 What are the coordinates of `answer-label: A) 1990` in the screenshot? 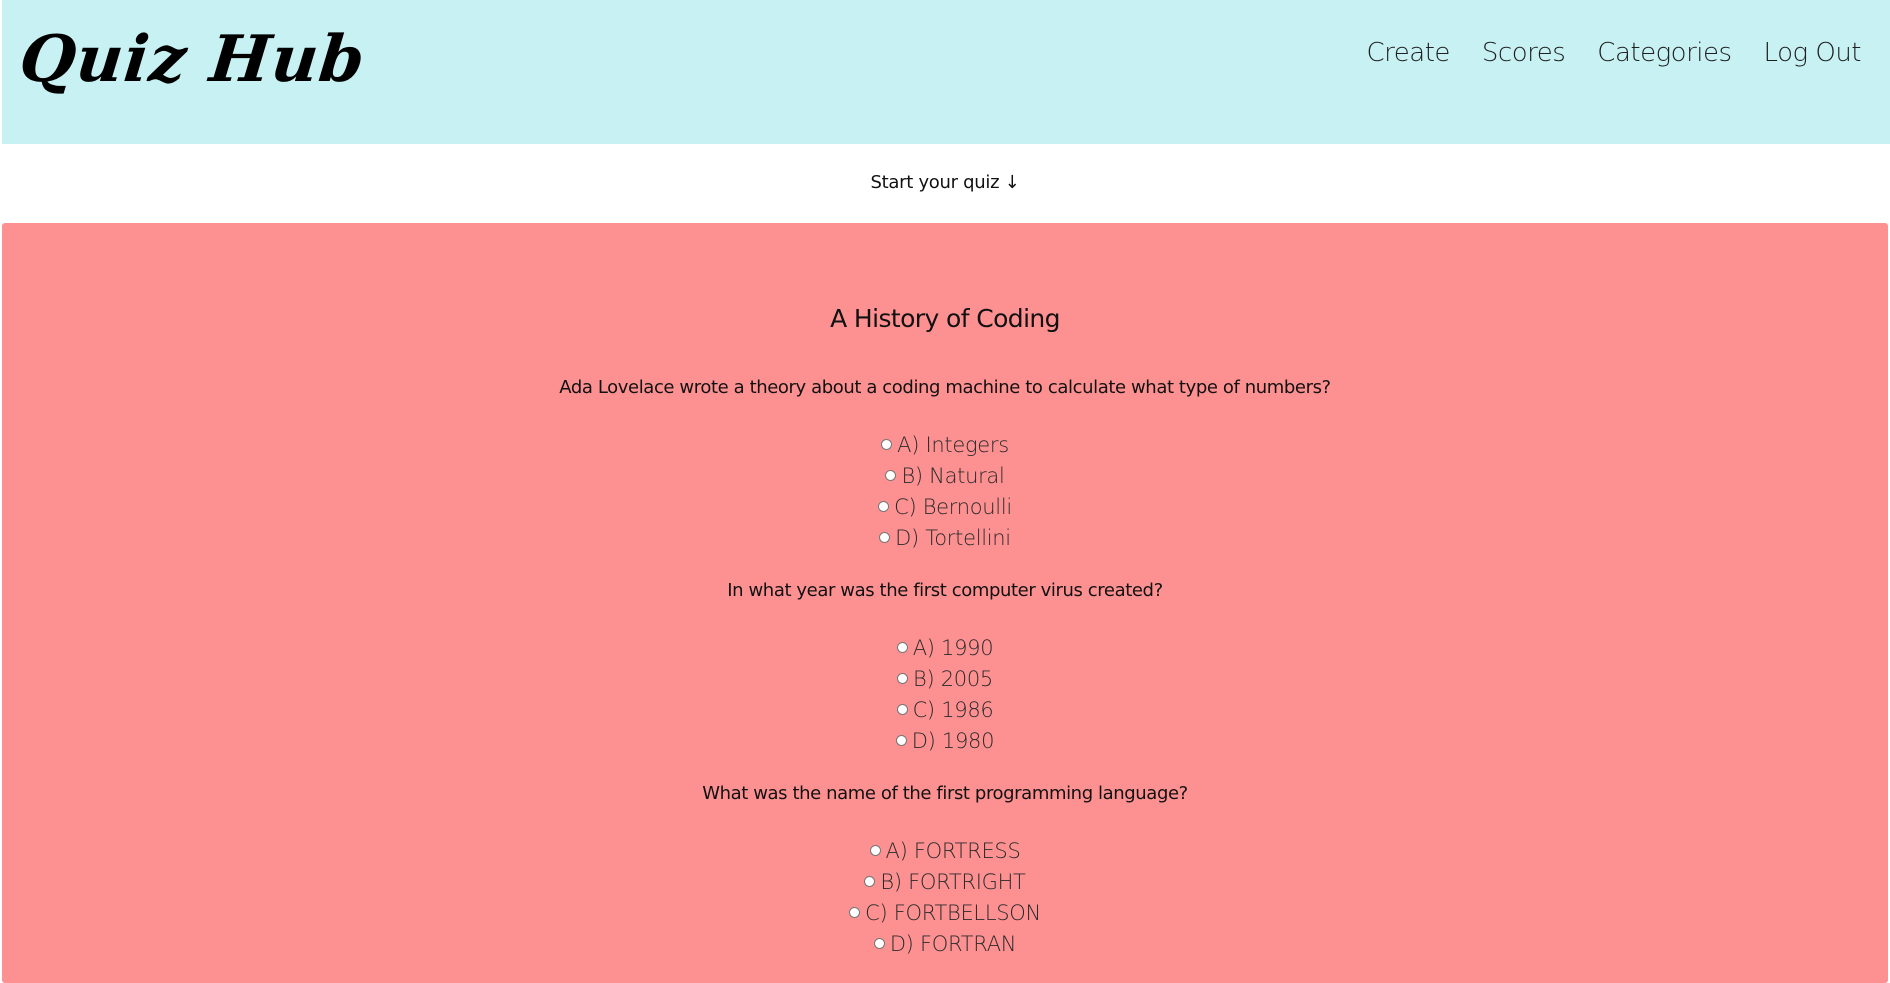 It's located at (953, 647).